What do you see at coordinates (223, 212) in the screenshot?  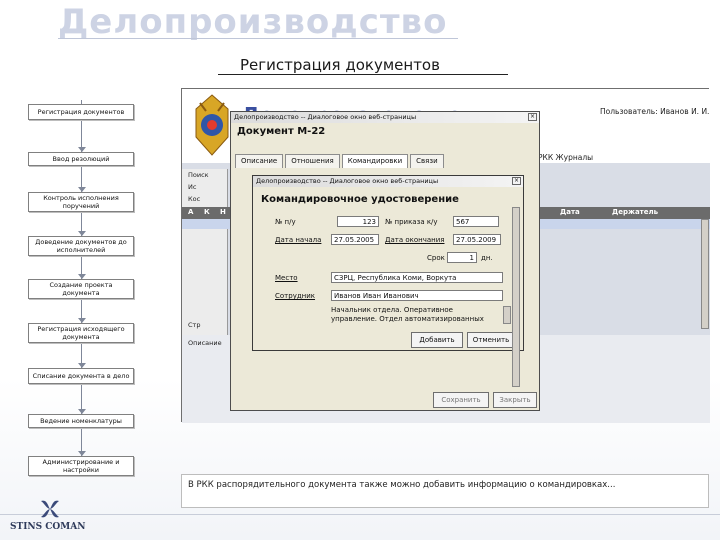 I see `grid-col-n: Н` at bounding box center [223, 212].